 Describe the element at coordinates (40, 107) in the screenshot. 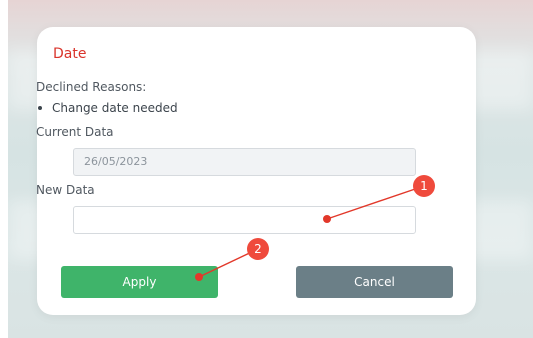

I see `bullet-icon` at that location.